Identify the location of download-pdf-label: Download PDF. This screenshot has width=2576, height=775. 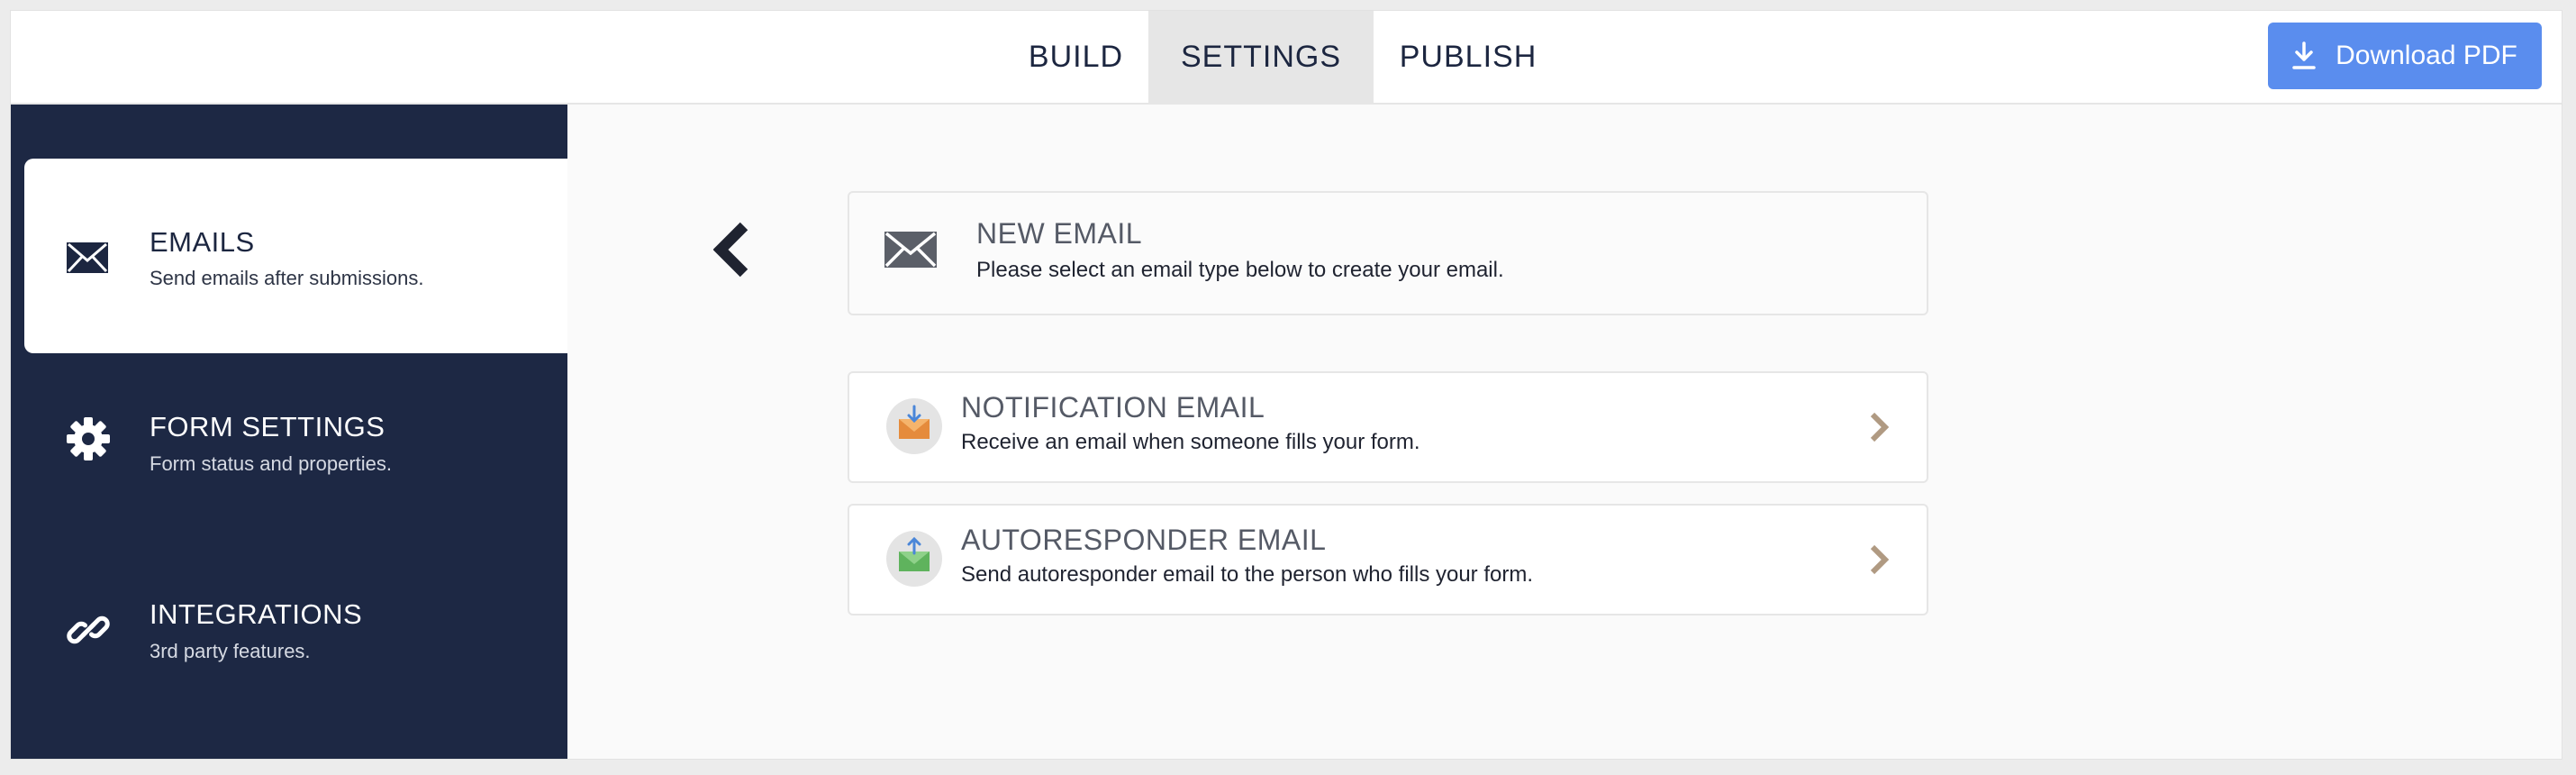
(2426, 55).